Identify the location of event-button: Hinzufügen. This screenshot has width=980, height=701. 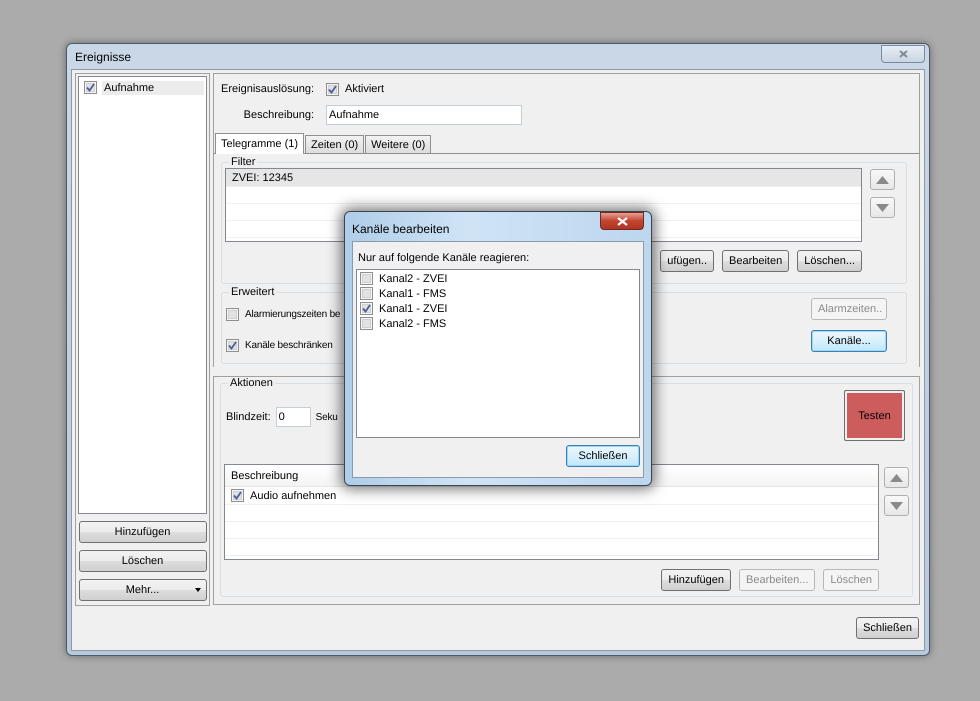
(142, 532).